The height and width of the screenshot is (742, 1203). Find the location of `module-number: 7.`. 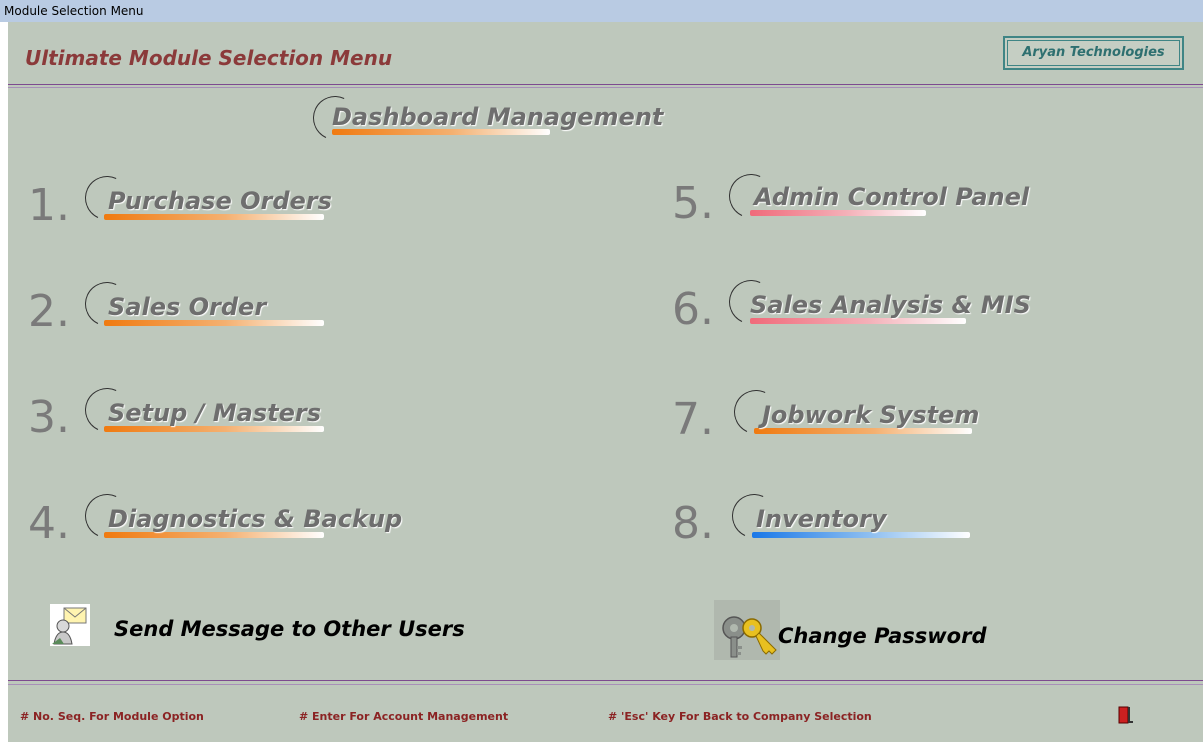

module-number: 7. is located at coordinates (693, 419).